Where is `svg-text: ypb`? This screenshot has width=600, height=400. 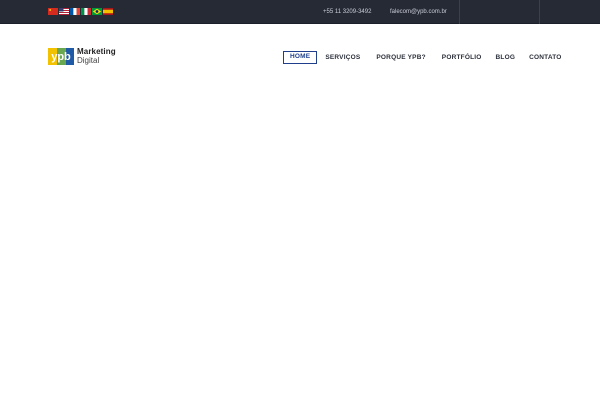
svg-text: ypb is located at coordinates (61, 57).